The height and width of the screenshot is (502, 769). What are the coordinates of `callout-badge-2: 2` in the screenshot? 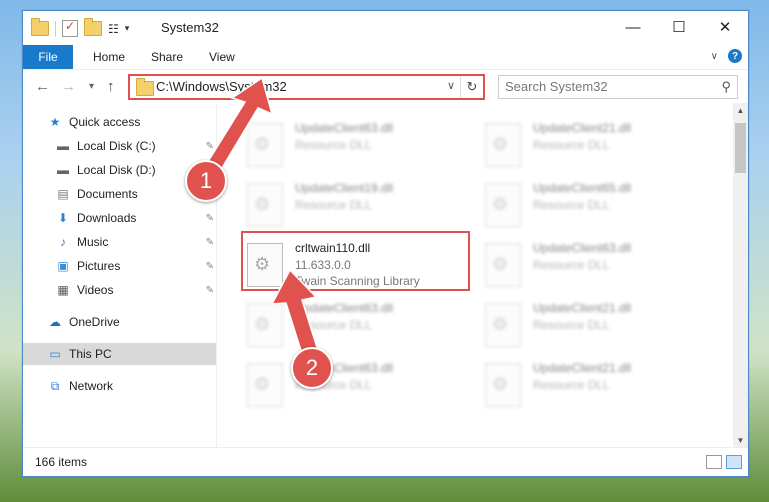 It's located at (312, 368).